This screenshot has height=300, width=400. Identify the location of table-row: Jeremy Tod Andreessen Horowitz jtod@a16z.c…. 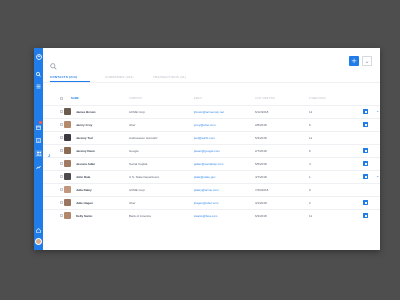
(211, 137).